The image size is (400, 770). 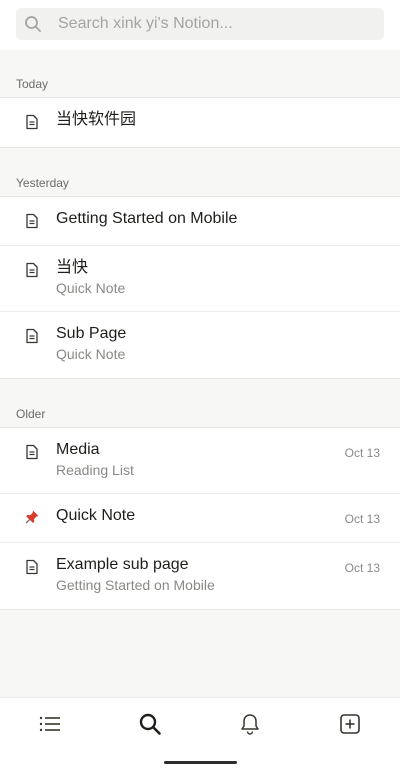 I want to click on nav-notifications-button, so click(x=250, y=724).